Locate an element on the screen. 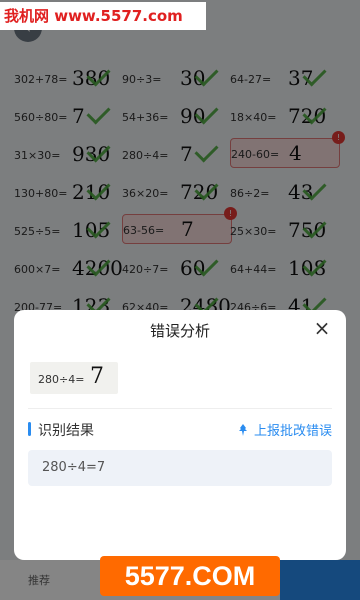 The image size is (360, 600). recognition-result-text: 280÷4=7 is located at coordinates (74, 467).